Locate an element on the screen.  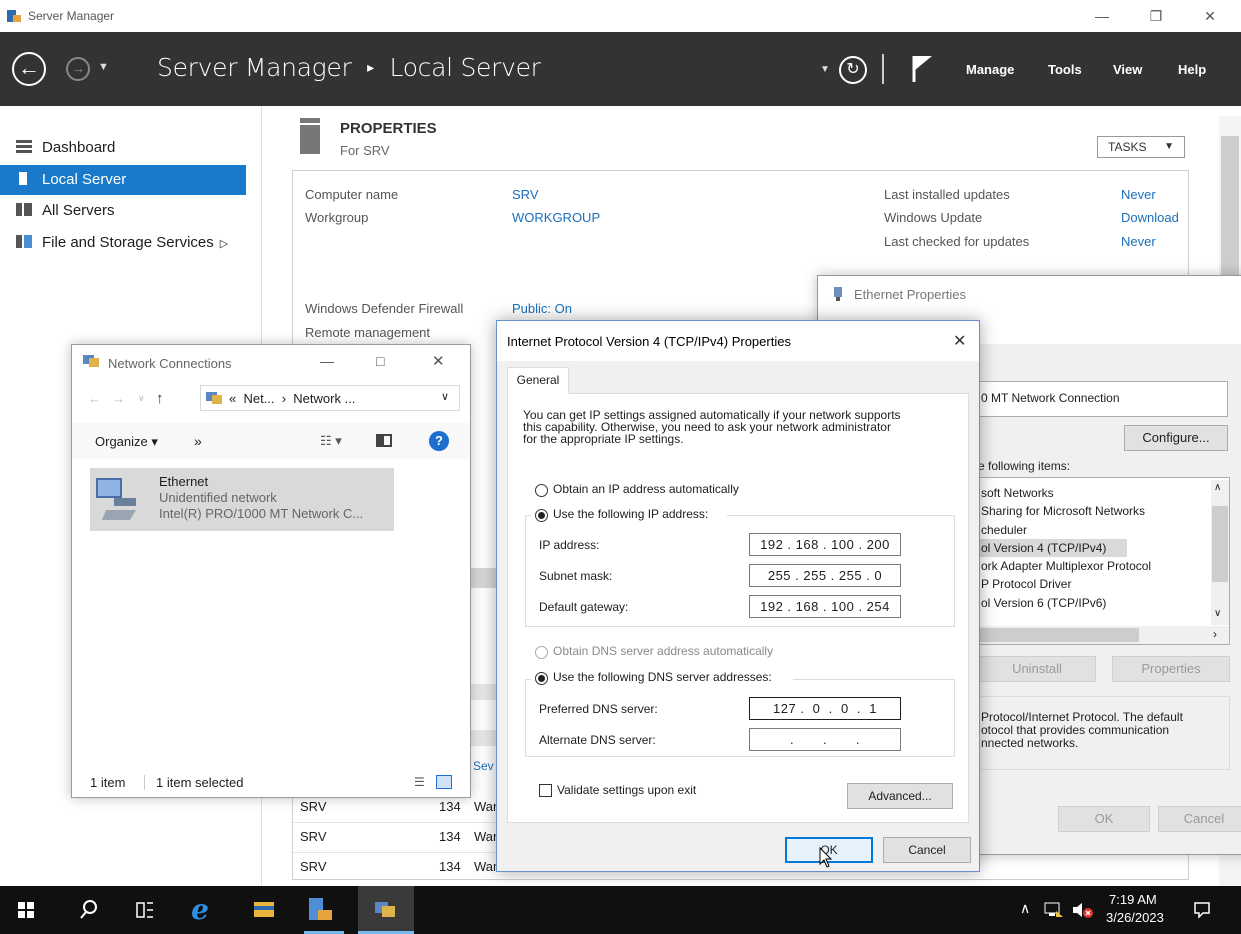
list-item: ork Adapter Multiplexor Protocol is located at coordinates (1066, 566).